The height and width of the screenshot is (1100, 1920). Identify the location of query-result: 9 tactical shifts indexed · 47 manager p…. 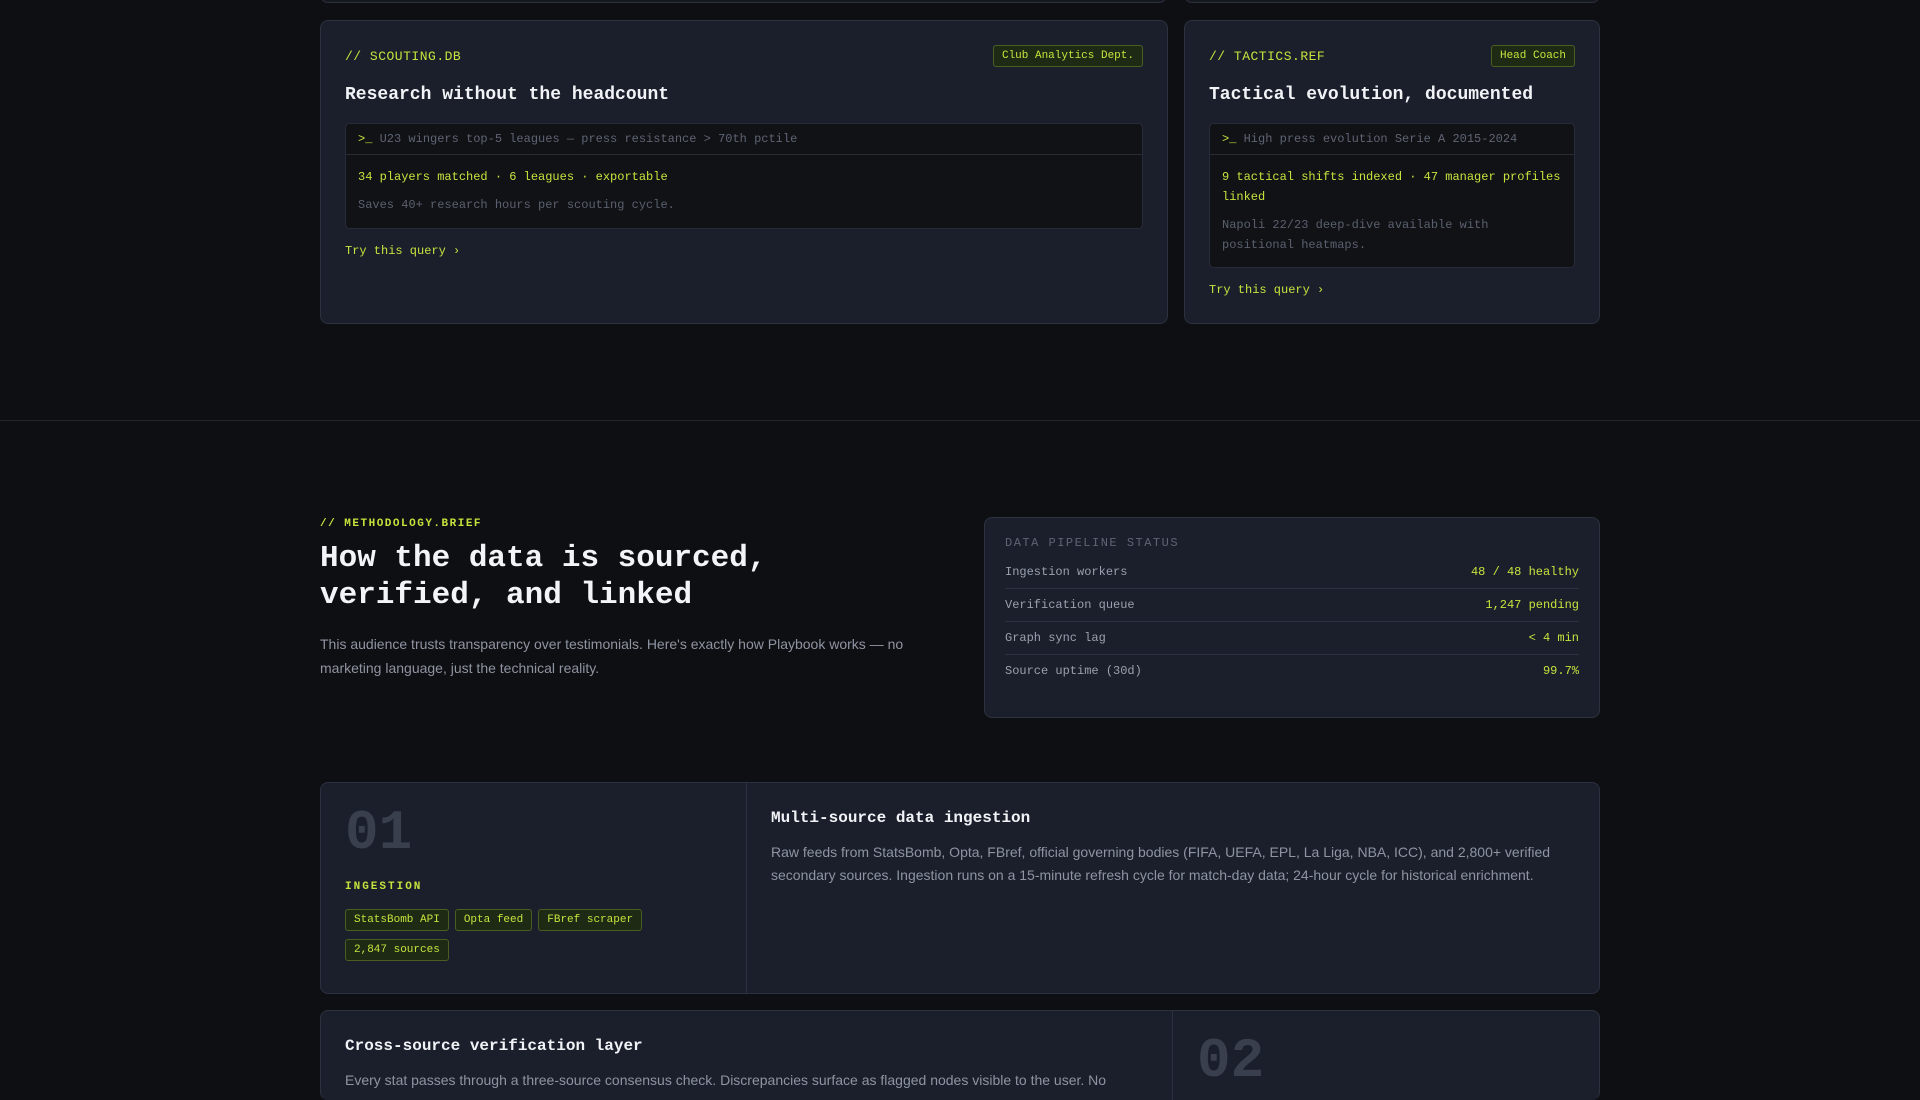
(1391, 187).